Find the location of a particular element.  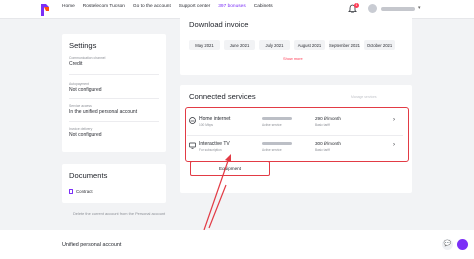

settings-field: Autopayment Not configured is located at coordinates (85, 87).